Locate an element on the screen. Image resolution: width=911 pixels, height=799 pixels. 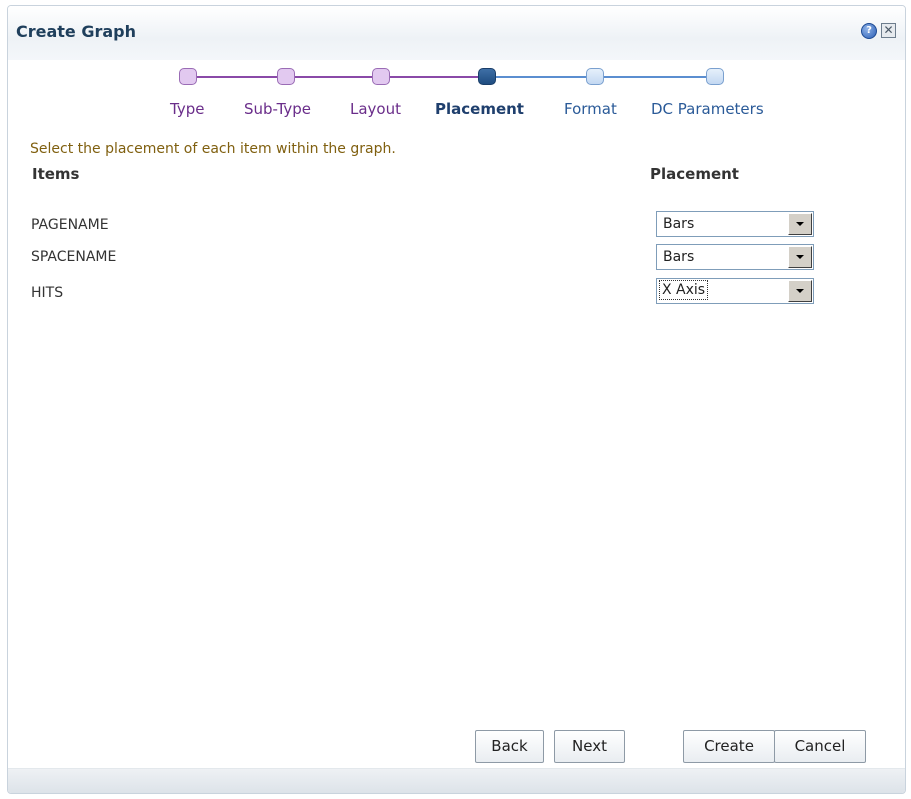
train-stop-dc-parameters is located at coordinates (715, 76).